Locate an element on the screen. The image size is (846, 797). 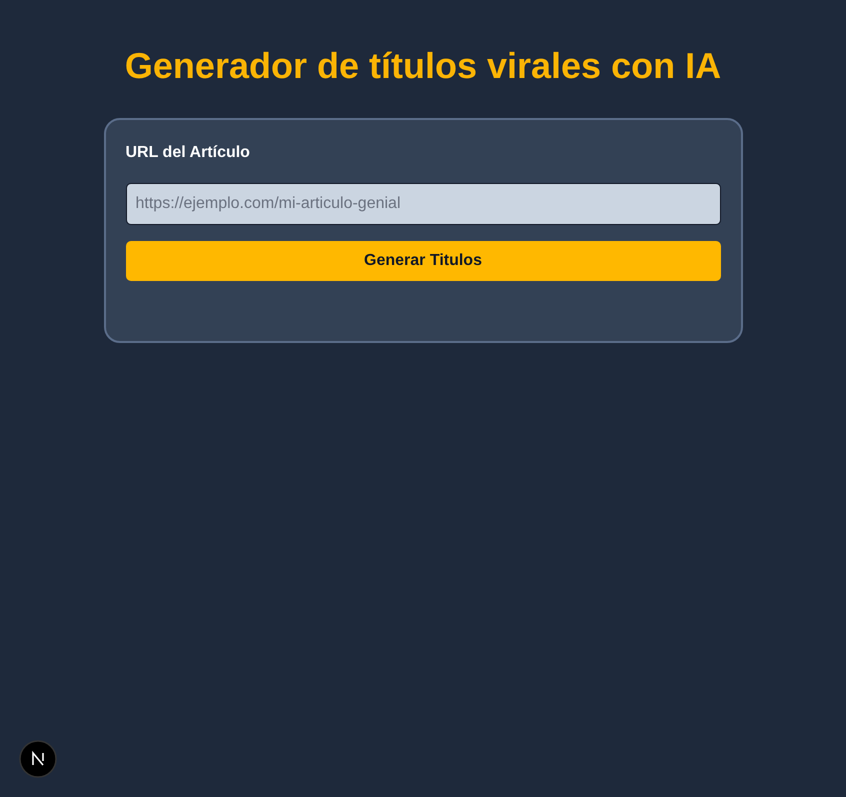
logo-icon is located at coordinates (38, 759).